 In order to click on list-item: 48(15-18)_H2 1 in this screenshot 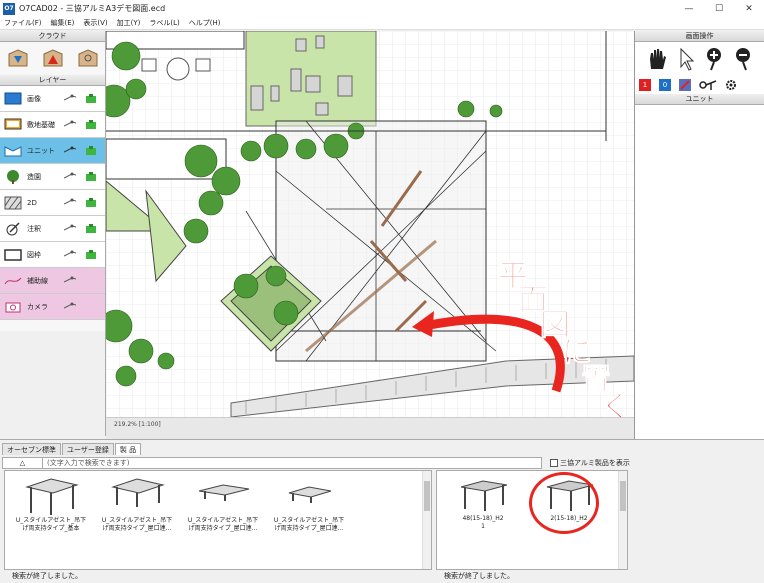, I will do `click(483, 503)`.